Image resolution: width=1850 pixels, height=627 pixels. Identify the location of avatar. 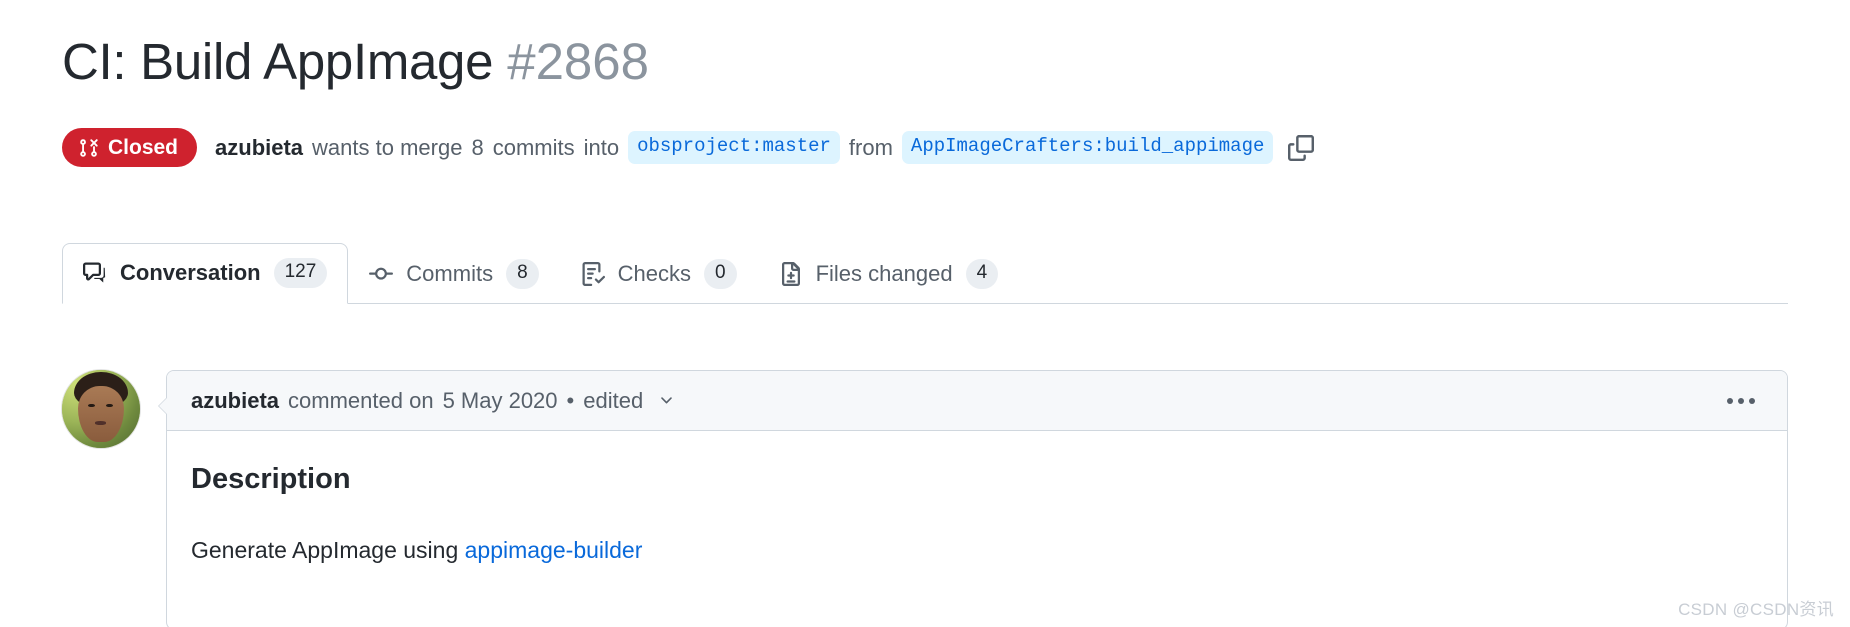
(101, 409).